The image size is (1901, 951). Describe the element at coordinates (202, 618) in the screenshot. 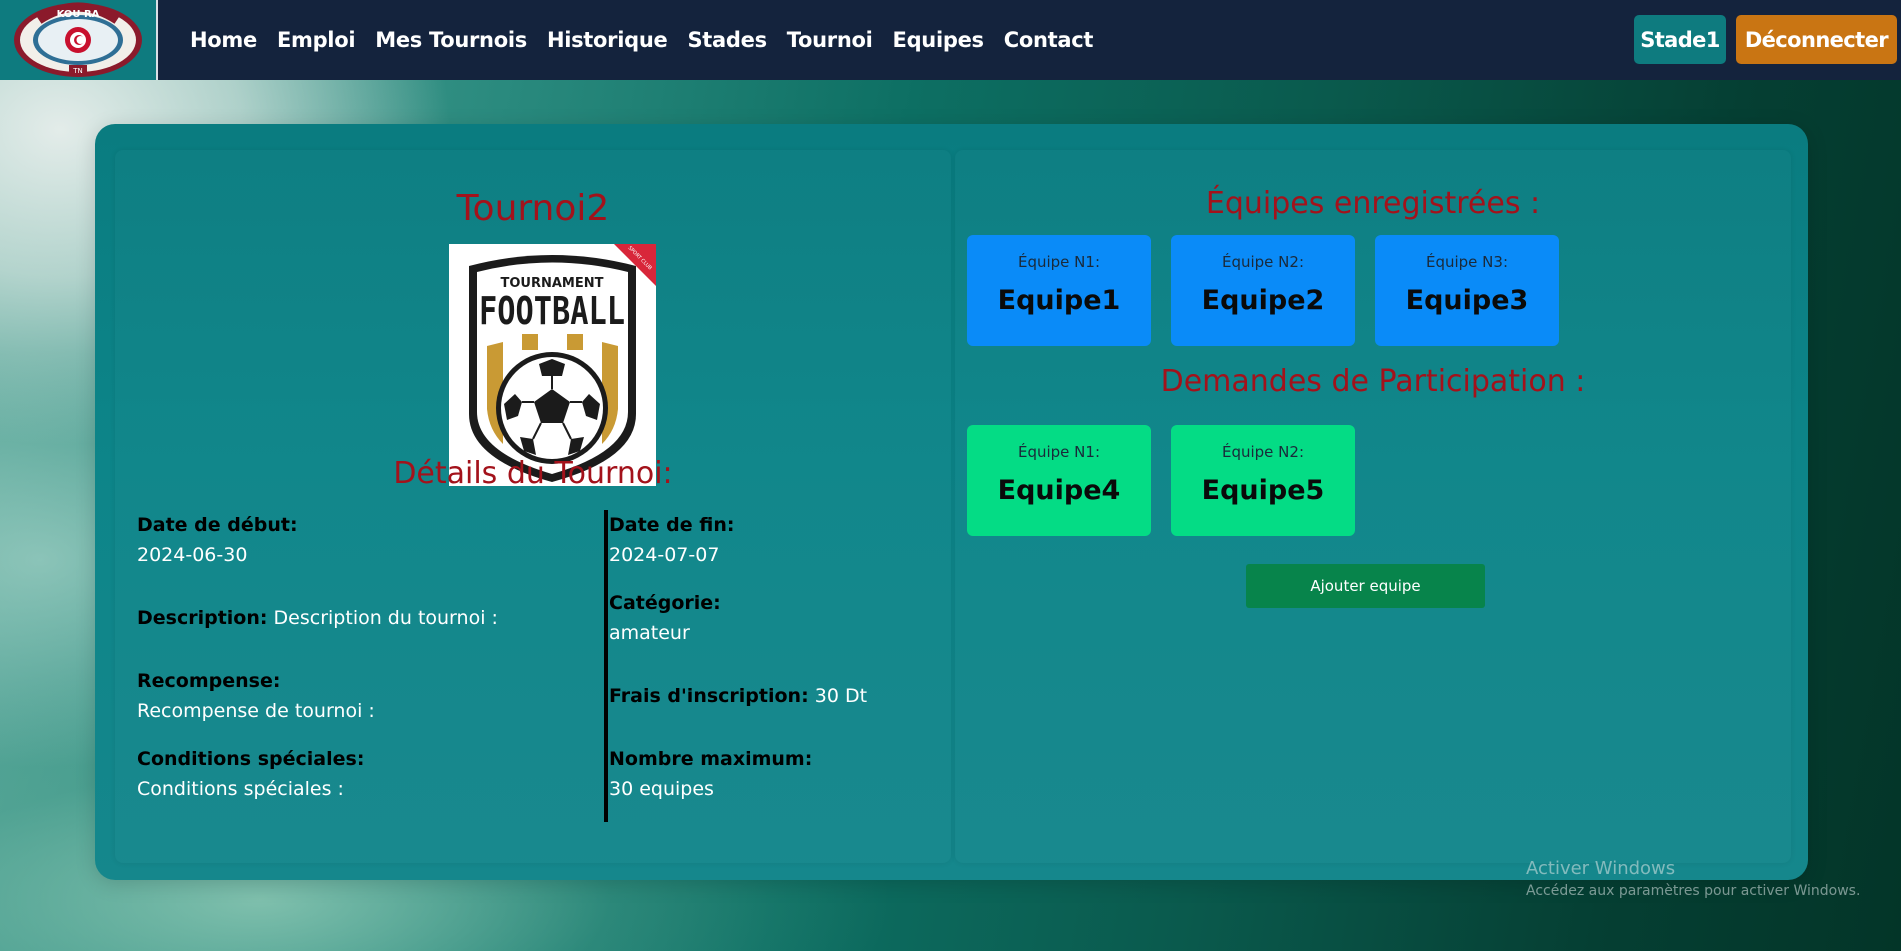

I see `description-label: Description:` at that location.